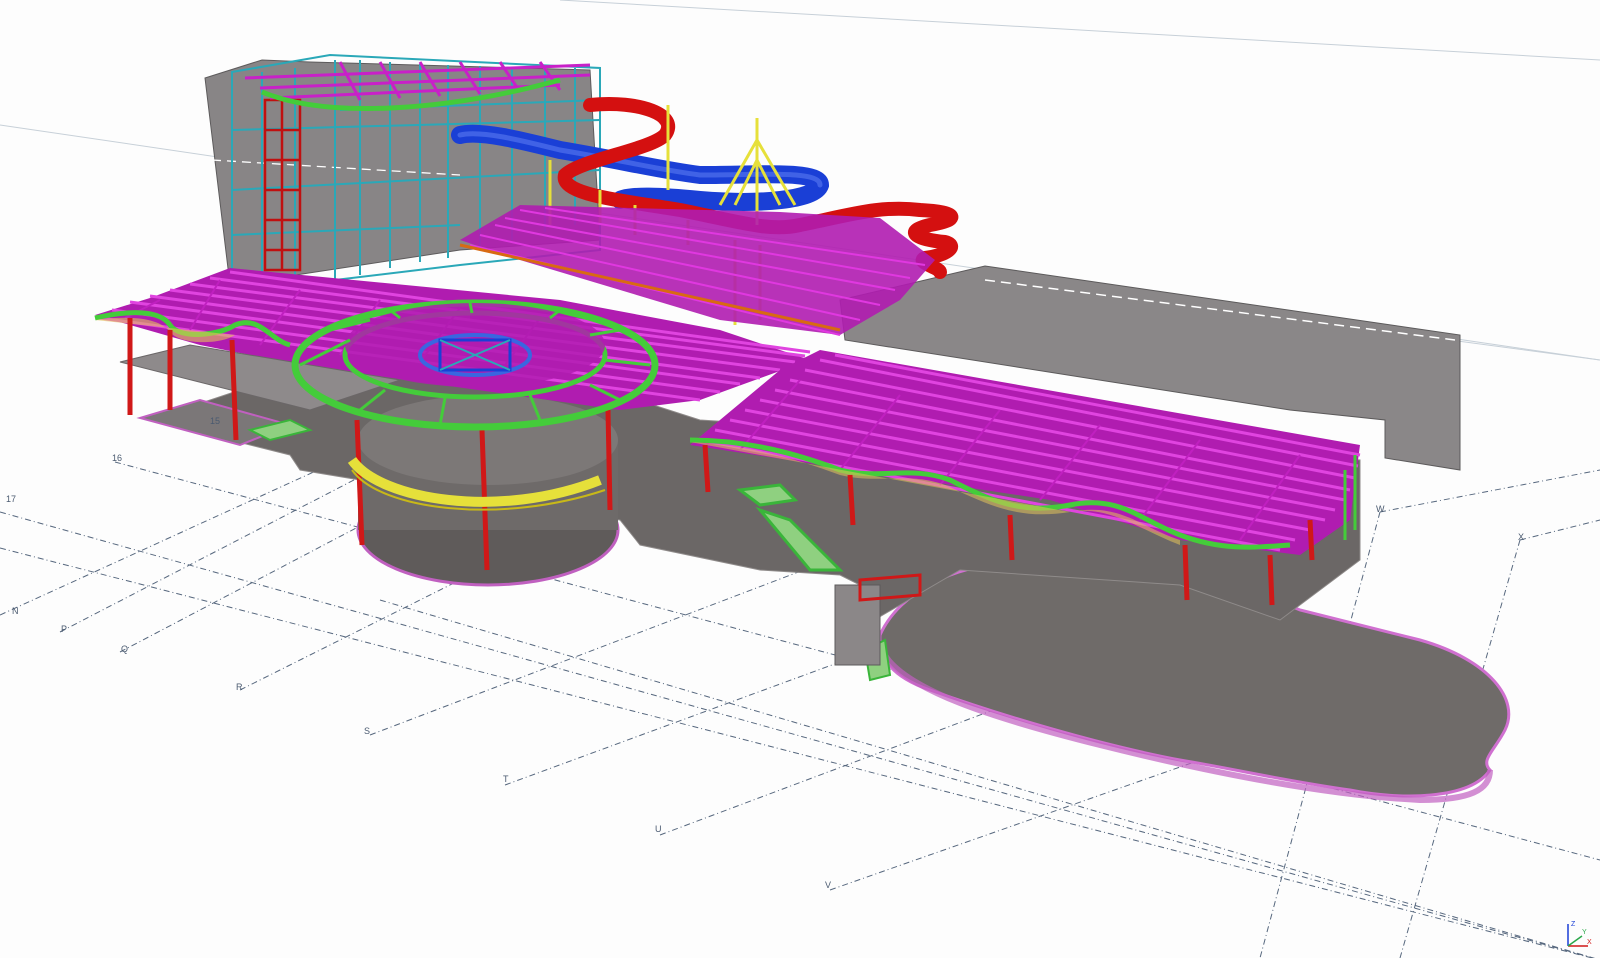 This screenshot has width=1600, height=958. Describe the element at coordinates (857, 625) in the screenshot. I see `pool-stair-wall` at that location.